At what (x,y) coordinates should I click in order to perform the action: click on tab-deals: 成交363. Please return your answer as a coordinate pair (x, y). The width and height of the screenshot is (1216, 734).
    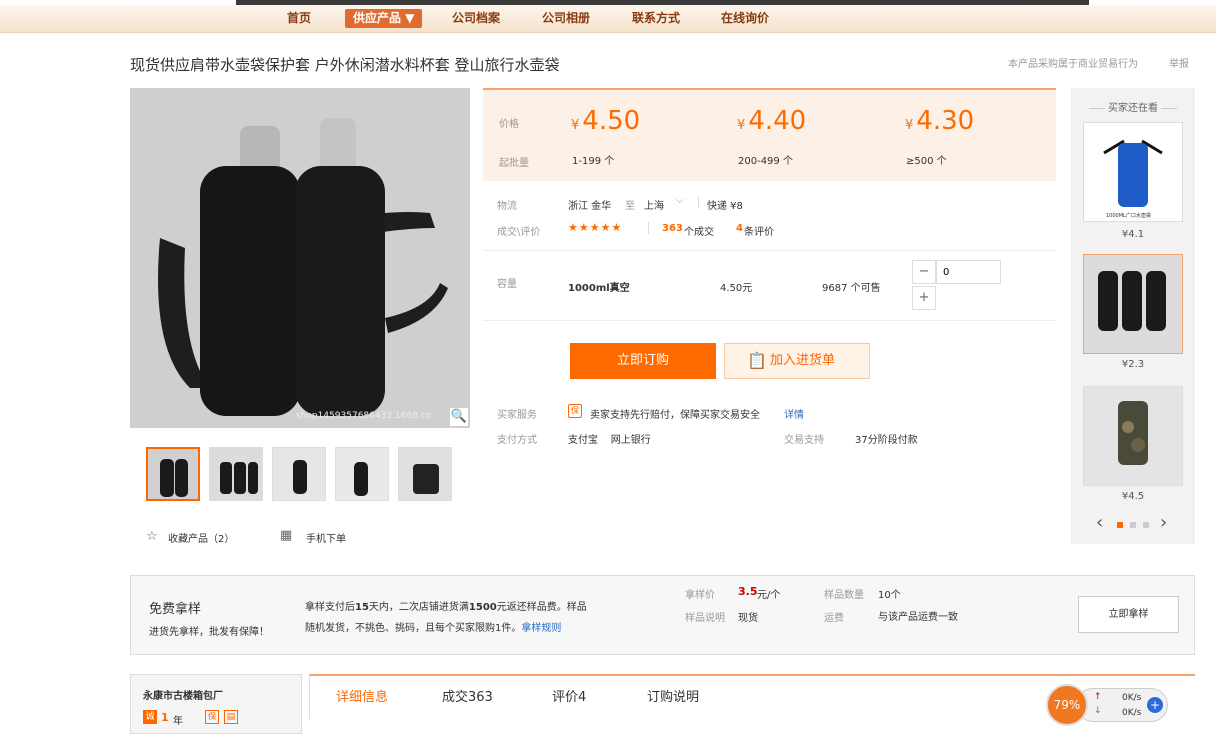
    Looking at the image, I should click on (467, 695).